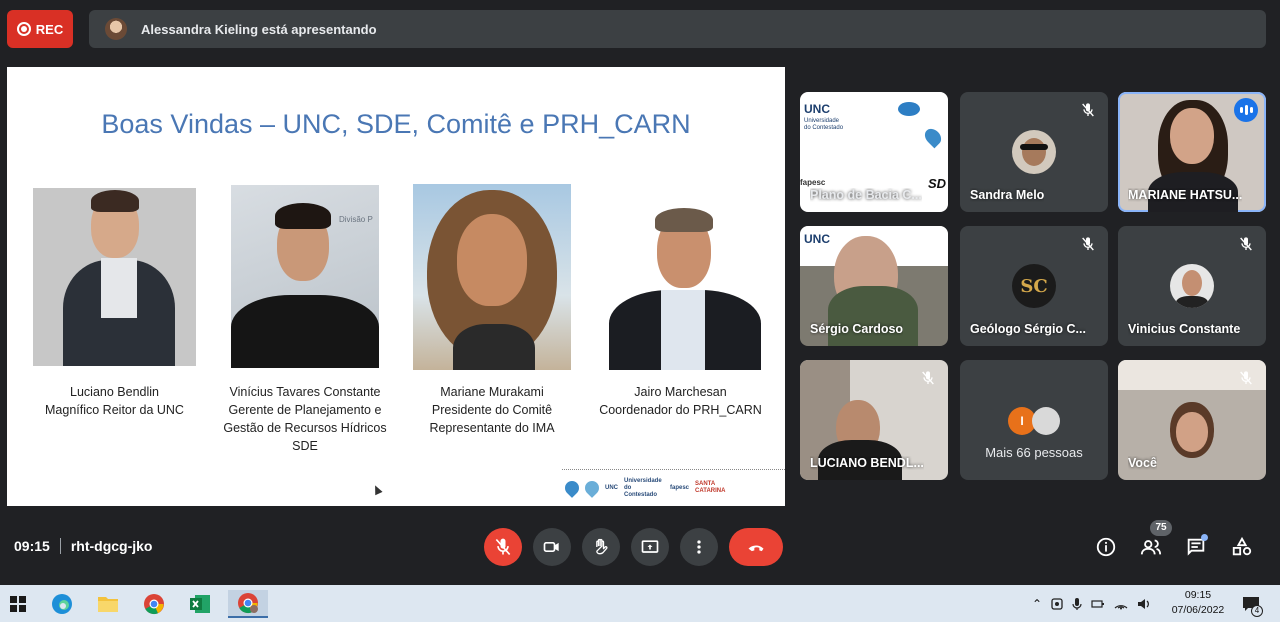  Describe the element at coordinates (305, 428) in the screenshot. I see `caption-line: Gestão de Recursos Hídricos` at that location.